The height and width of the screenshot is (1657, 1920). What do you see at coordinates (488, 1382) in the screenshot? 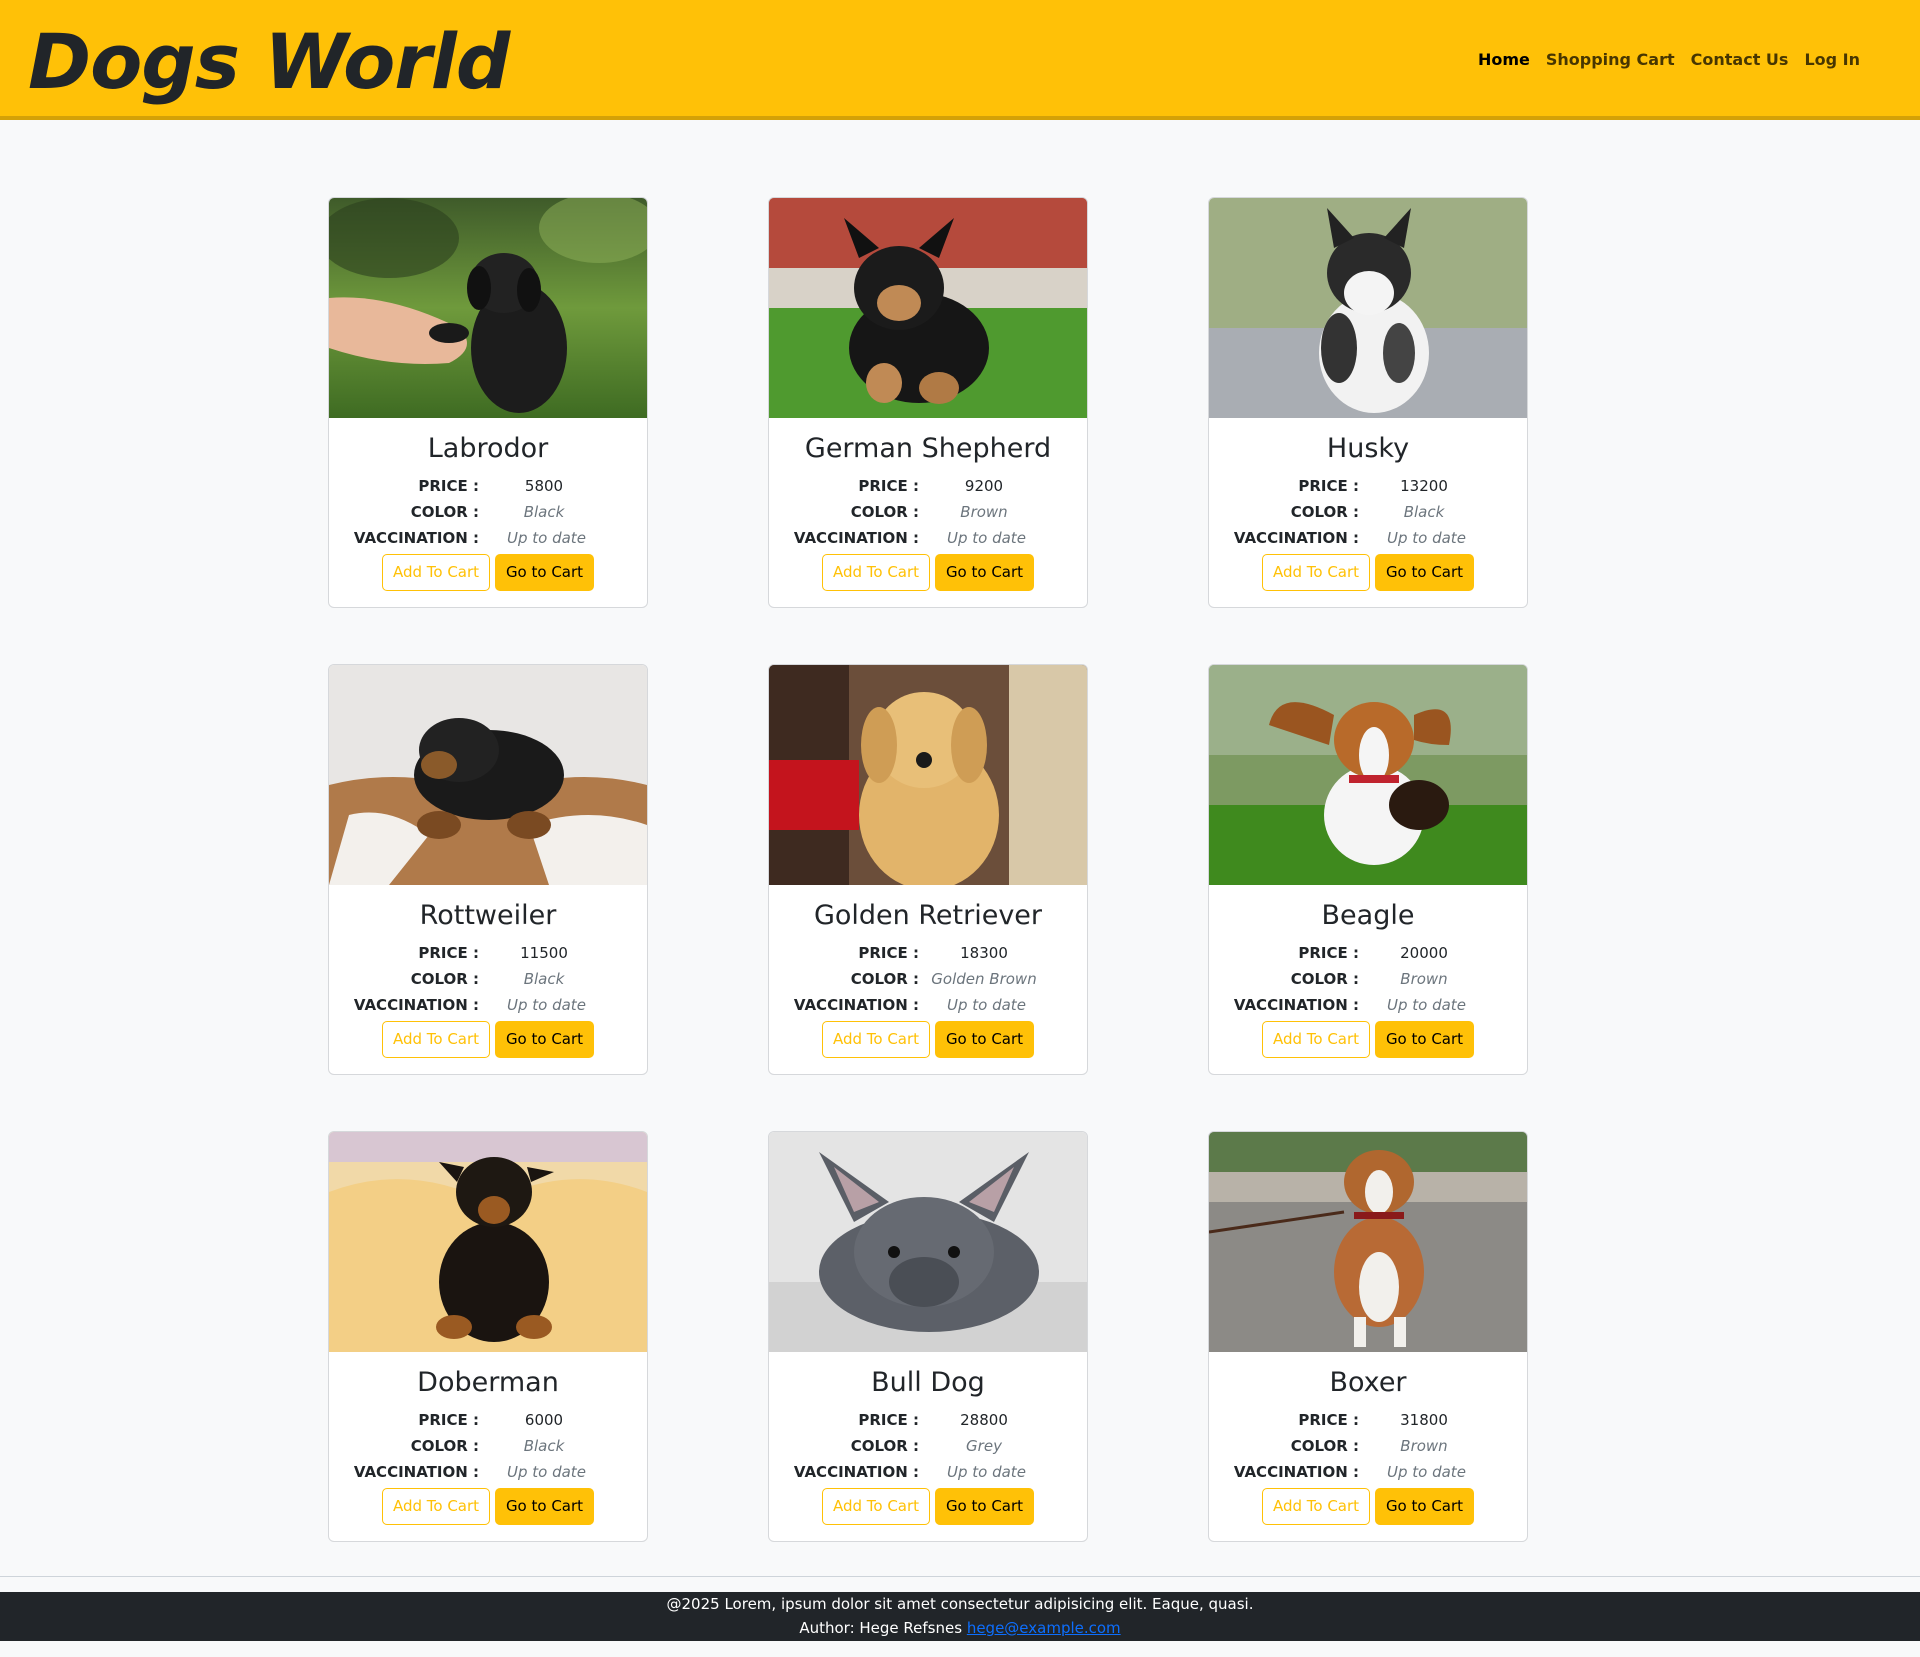
I see `dog-name: Doberman` at bounding box center [488, 1382].